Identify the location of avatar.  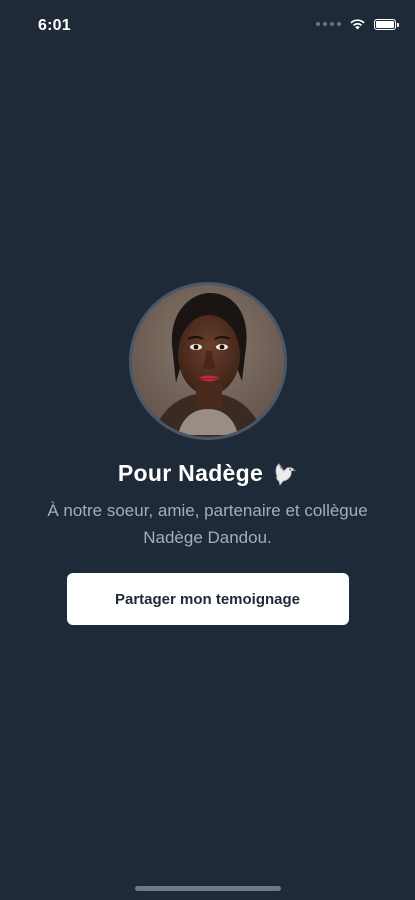
(207, 361).